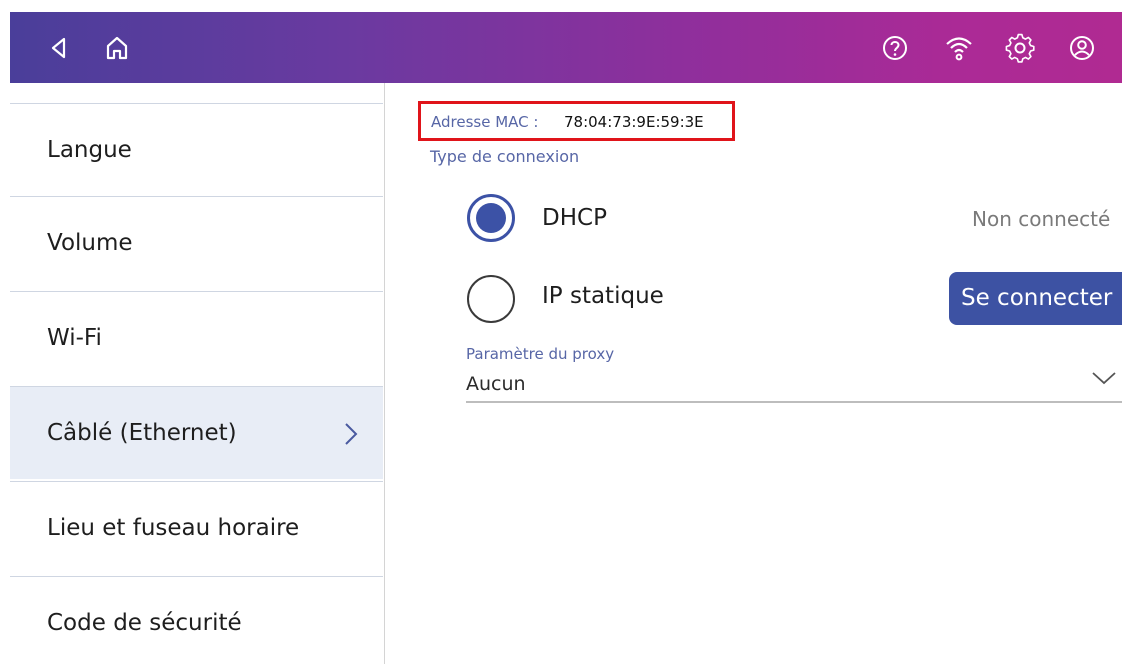 The height and width of the screenshot is (670, 1122). Describe the element at coordinates (142, 433) in the screenshot. I see `sidebar-item-label: Câblé (Ethernet)` at that location.